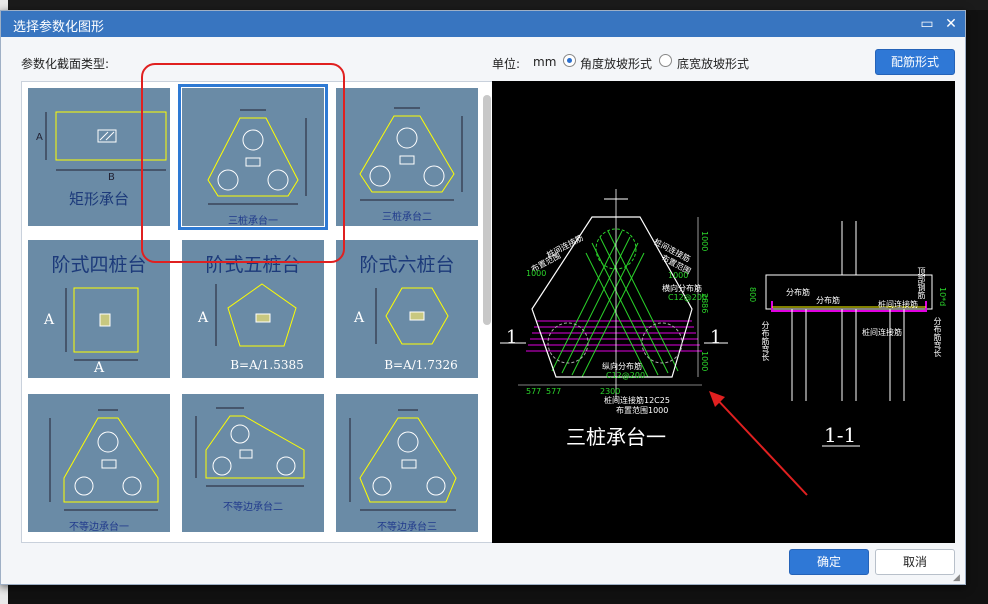  I want to click on radio-width-slope, so click(665, 60).